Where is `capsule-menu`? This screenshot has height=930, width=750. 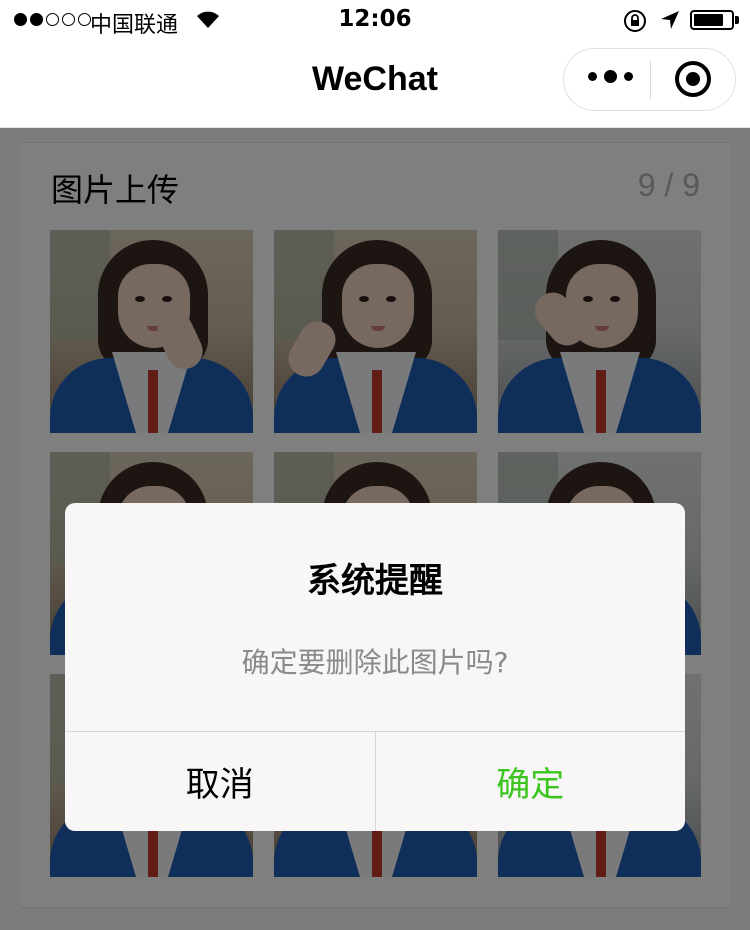 capsule-menu is located at coordinates (649, 79).